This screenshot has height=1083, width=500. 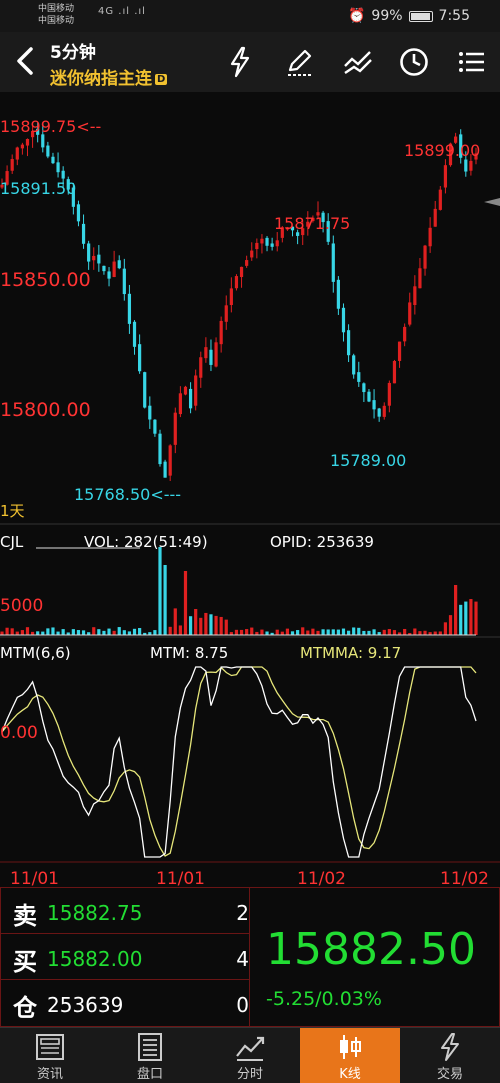 I want to click on mtmma-value: MTMMA: 9.17, so click(x=350, y=653).